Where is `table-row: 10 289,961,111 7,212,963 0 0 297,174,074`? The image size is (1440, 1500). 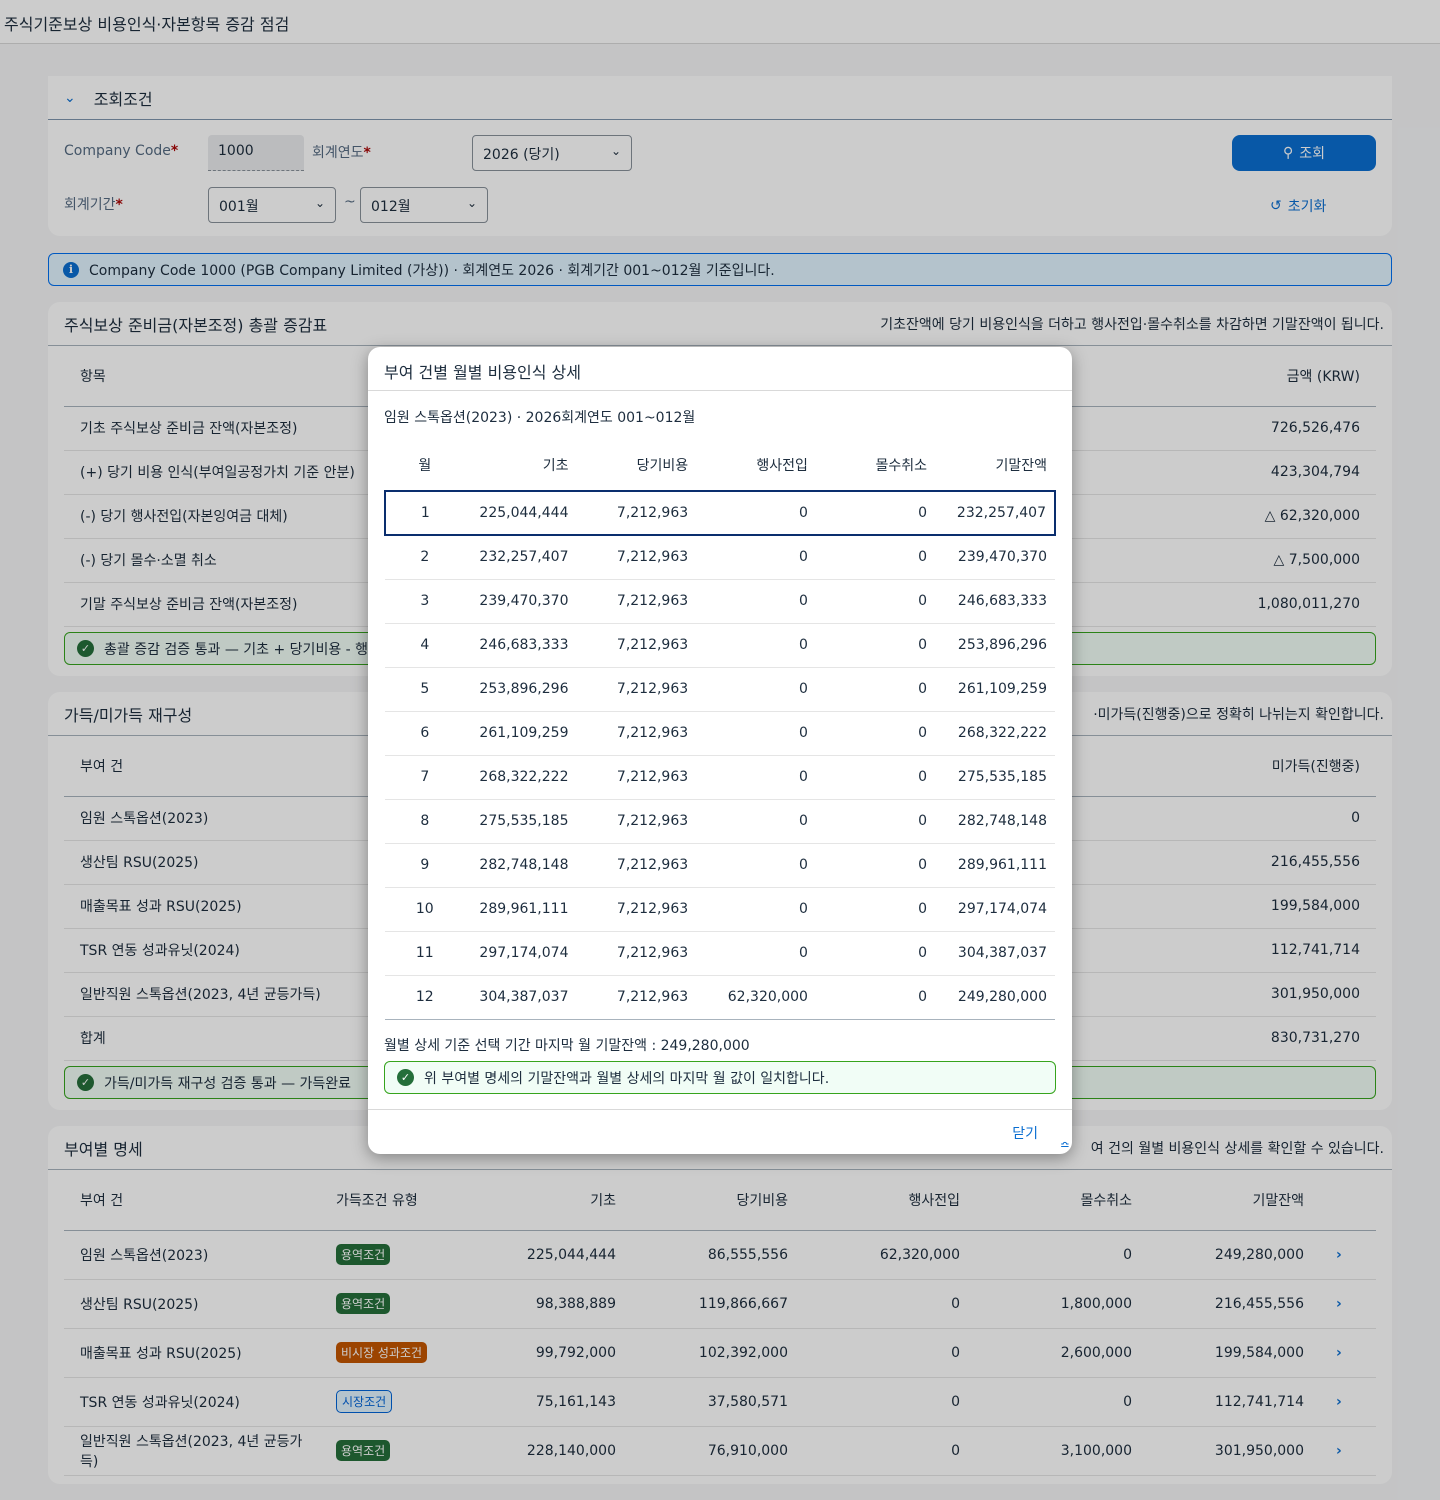
table-row: 10 289,961,111 7,212,963 0 0 297,174,074 is located at coordinates (720, 909).